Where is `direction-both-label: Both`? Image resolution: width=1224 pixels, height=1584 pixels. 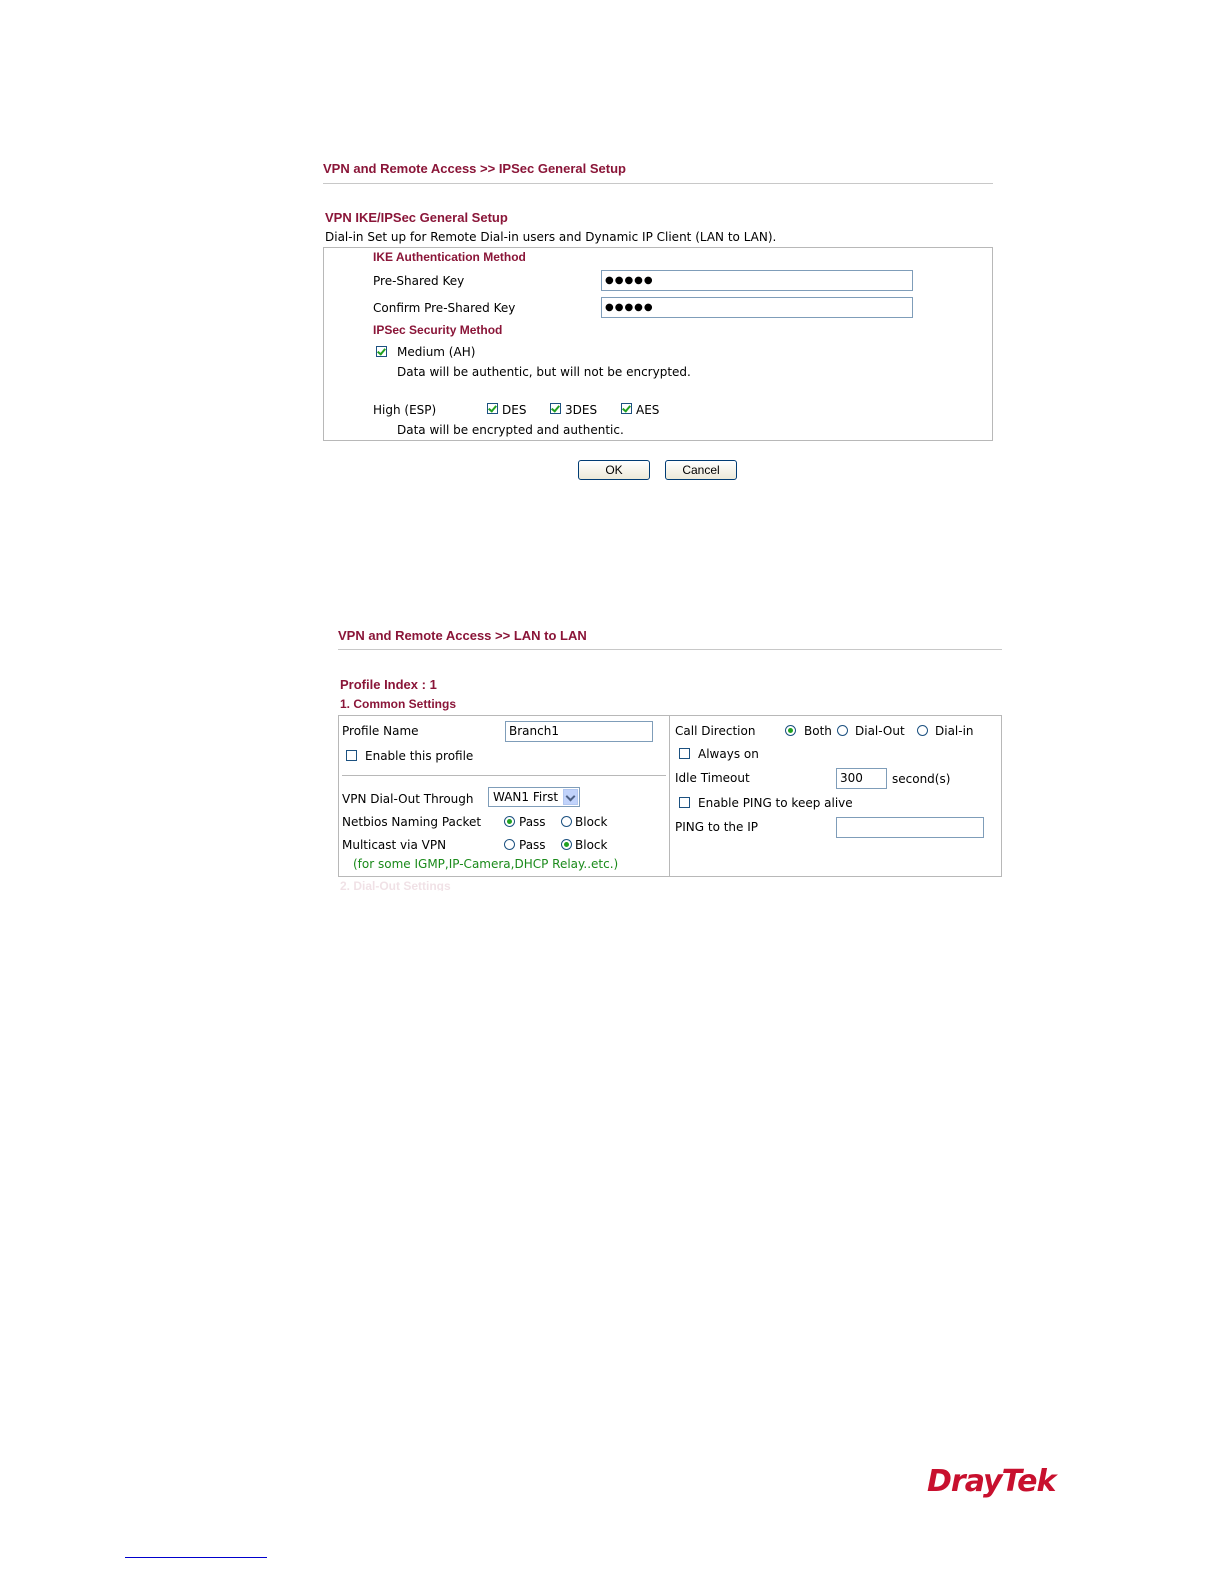 direction-both-label: Both is located at coordinates (818, 731).